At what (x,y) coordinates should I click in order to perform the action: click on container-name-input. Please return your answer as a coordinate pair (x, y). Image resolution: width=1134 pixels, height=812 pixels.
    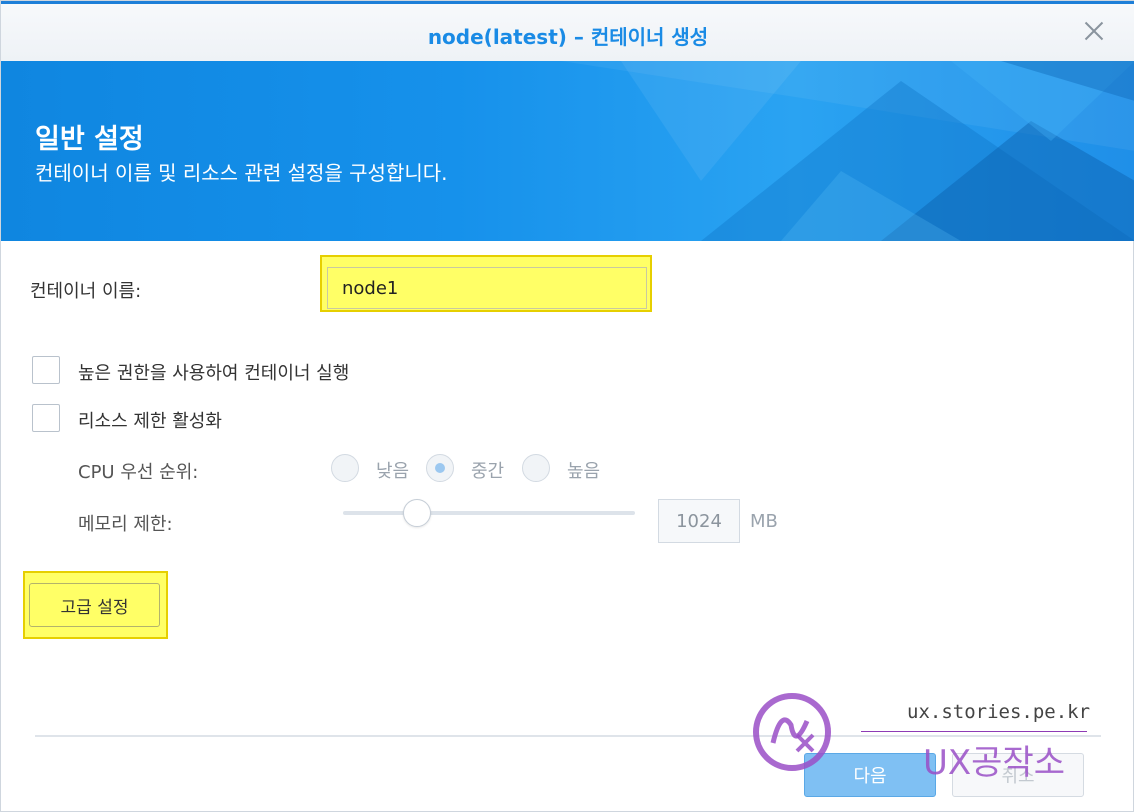
    Looking at the image, I should click on (487, 288).